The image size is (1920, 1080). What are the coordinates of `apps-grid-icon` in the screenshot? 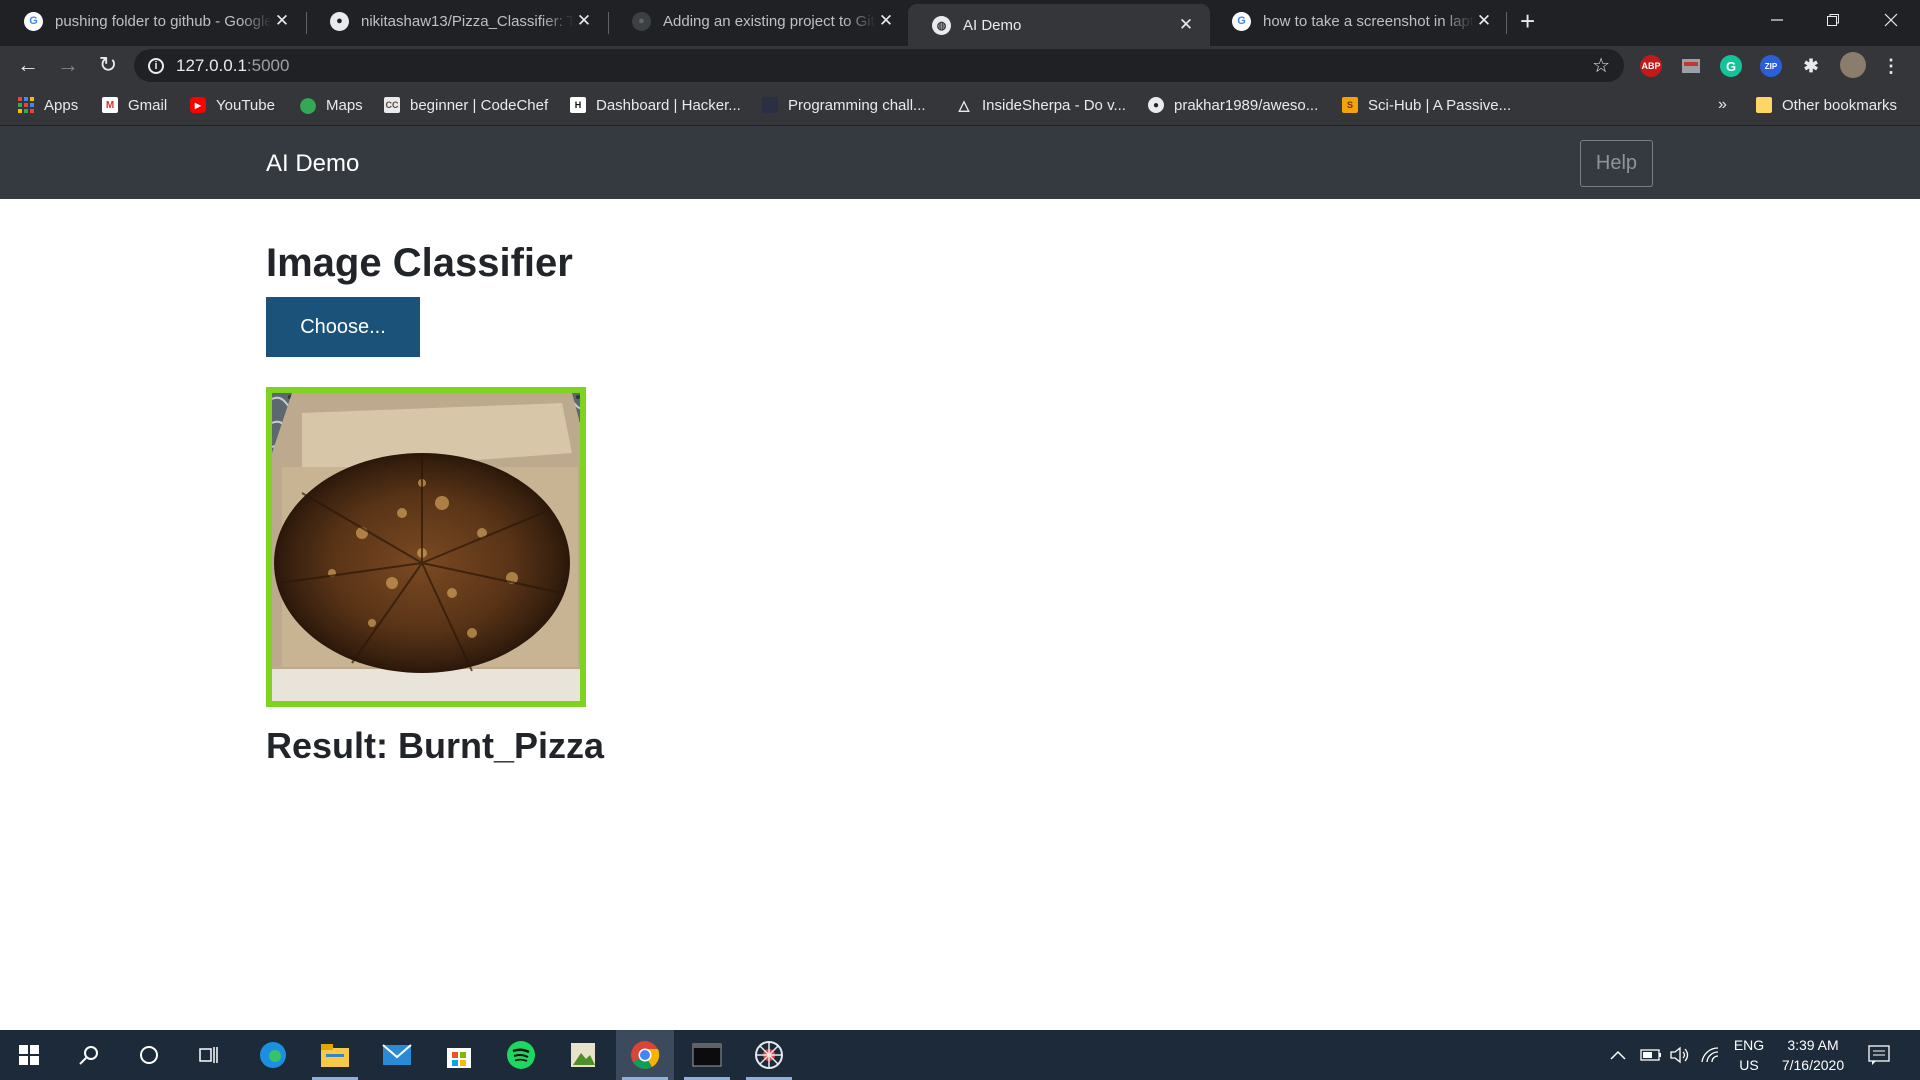 It's located at (26, 105).